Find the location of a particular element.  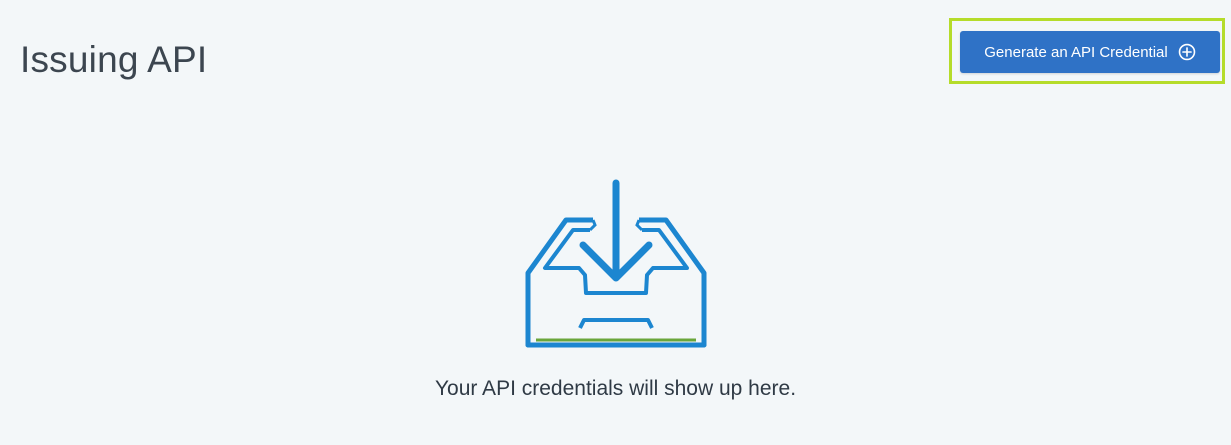

plus-circle-icon is located at coordinates (1186, 52).